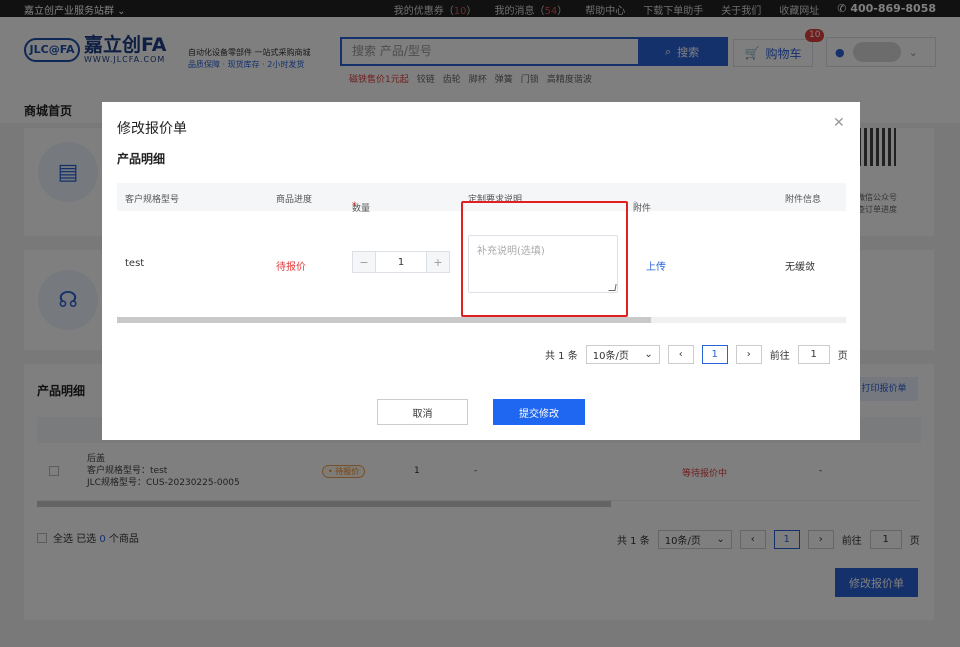 The height and width of the screenshot is (647, 960). What do you see at coordinates (748, 354) in the screenshot?
I see `next-page-button: ›` at bounding box center [748, 354].